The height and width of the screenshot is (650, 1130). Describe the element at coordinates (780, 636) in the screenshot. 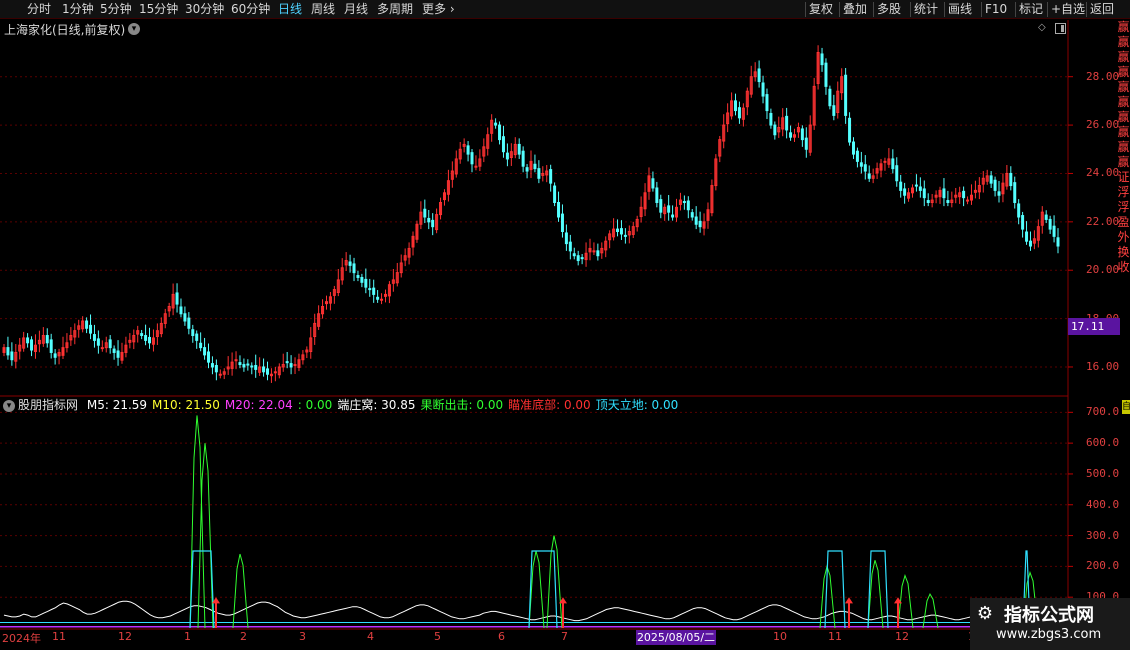

I see `date-tick: 10` at that location.